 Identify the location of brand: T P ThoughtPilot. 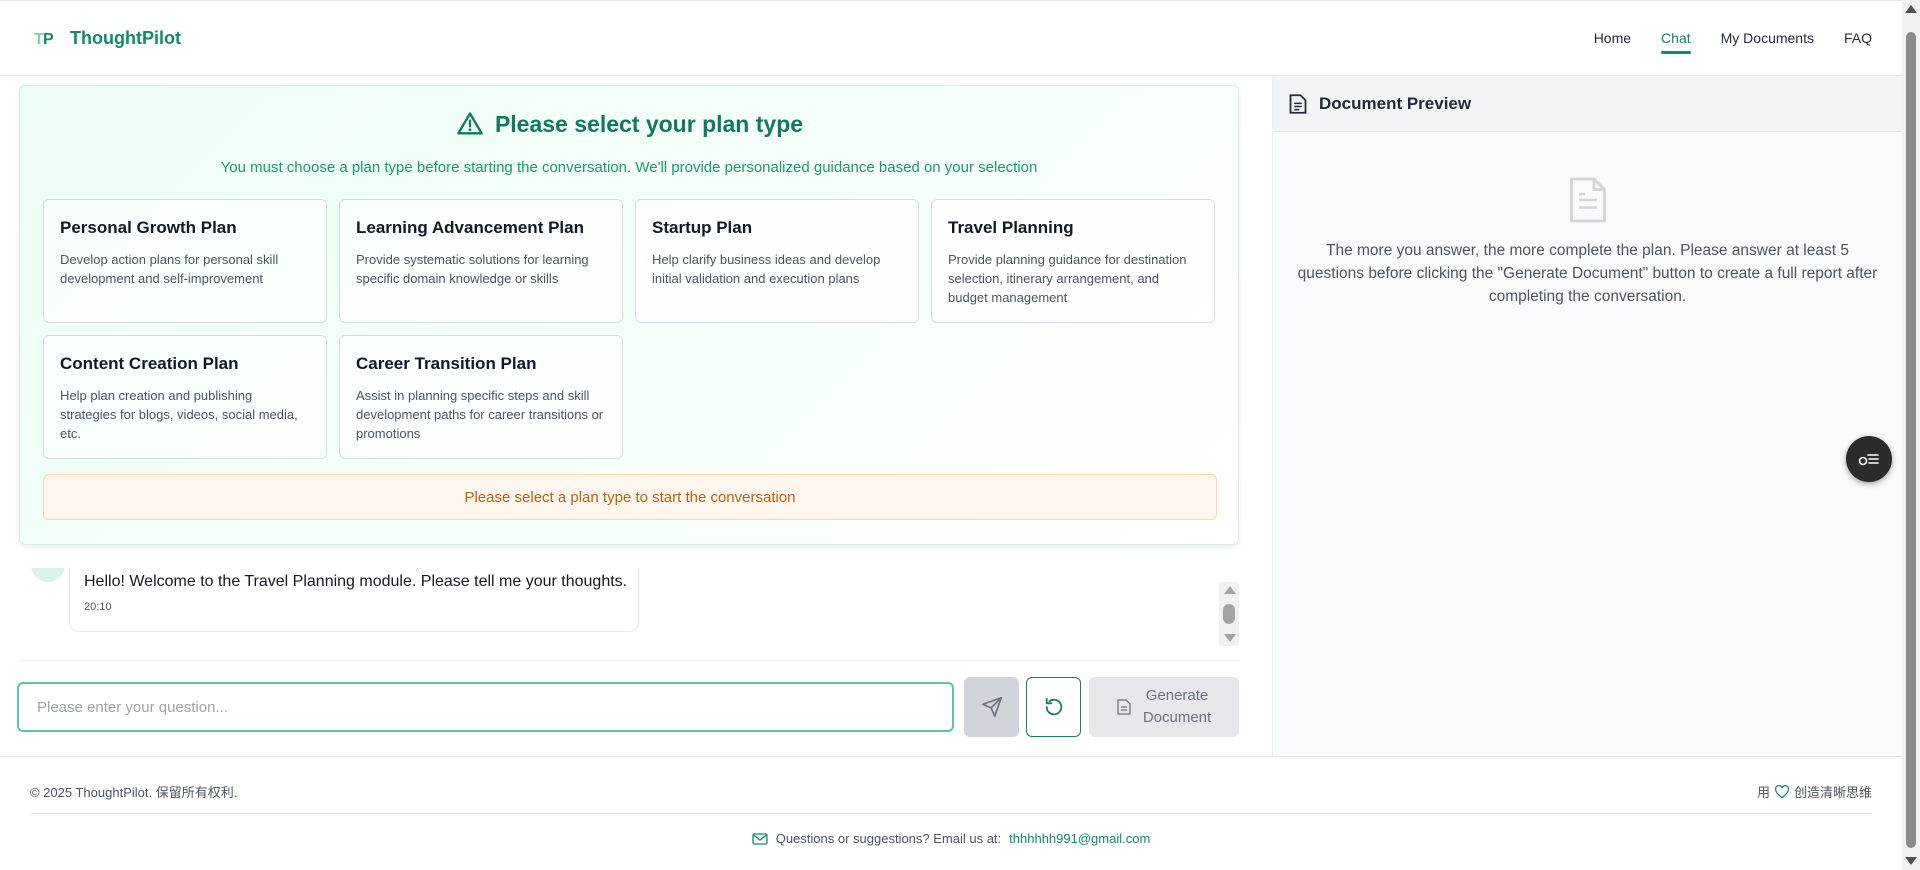
(107, 38).